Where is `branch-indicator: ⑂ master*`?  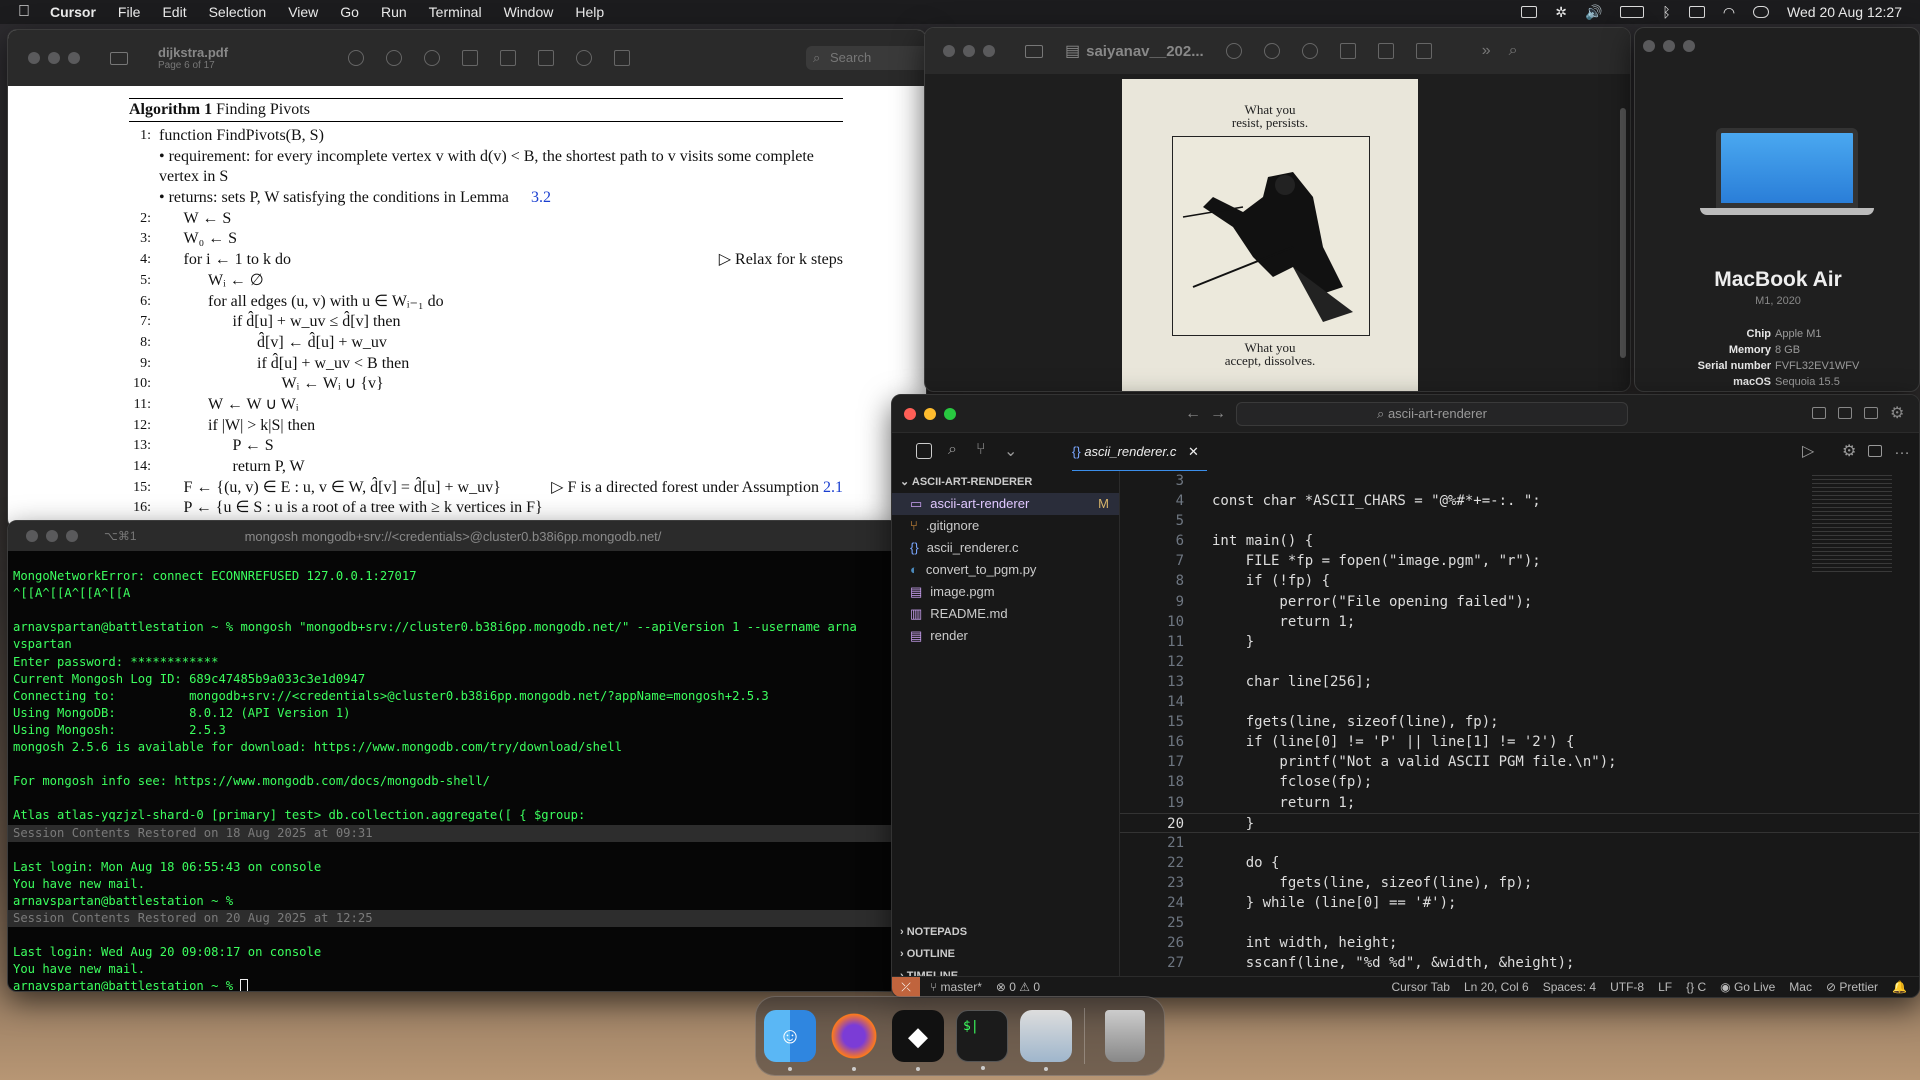 branch-indicator: ⑂ master* is located at coordinates (956, 987).